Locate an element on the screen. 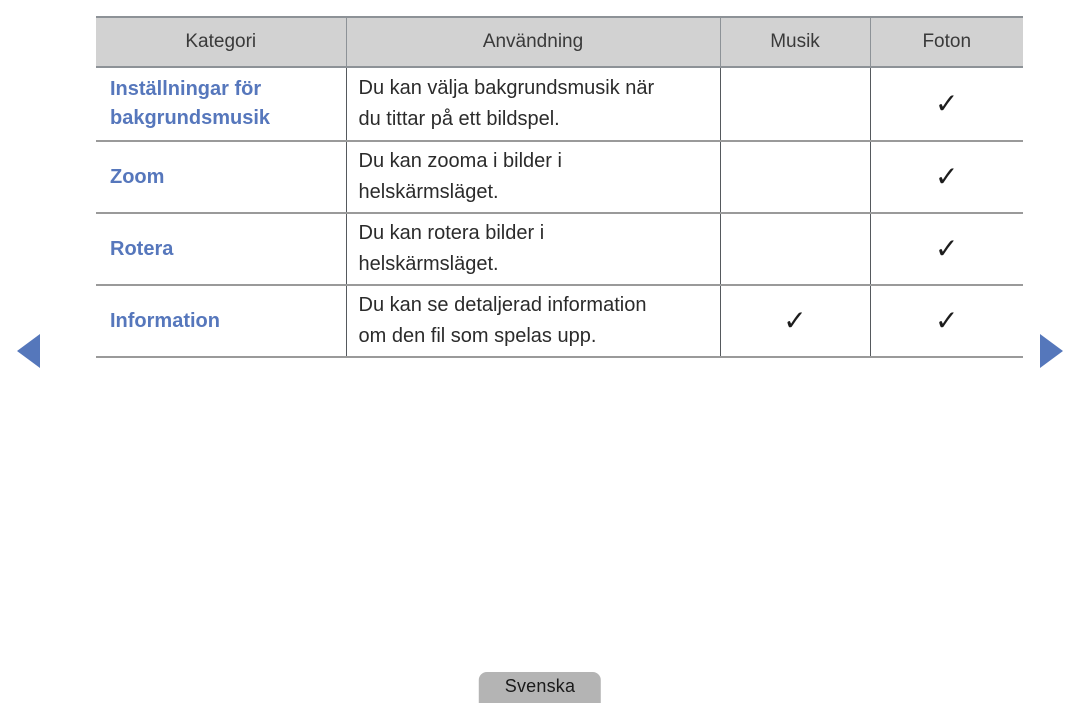 The height and width of the screenshot is (705, 1080). cell-usage: Du kan zooma i bilder i helskärmsläget. is located at coordinates (533, 177).